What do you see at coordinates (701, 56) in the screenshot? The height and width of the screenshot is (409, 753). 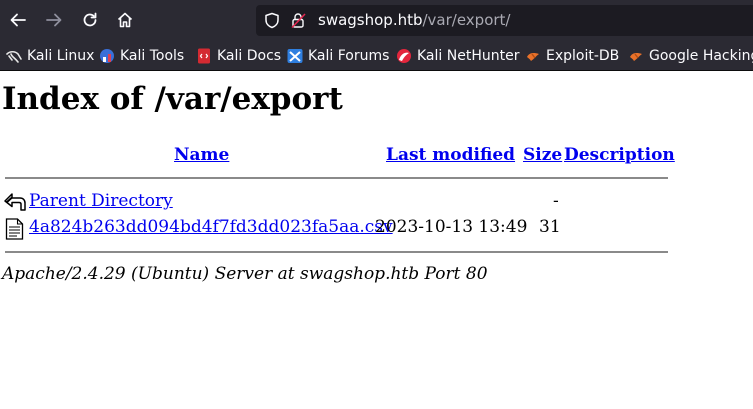 I see `bookmark-label: Google Hacking` at bounding box center [701, 56].